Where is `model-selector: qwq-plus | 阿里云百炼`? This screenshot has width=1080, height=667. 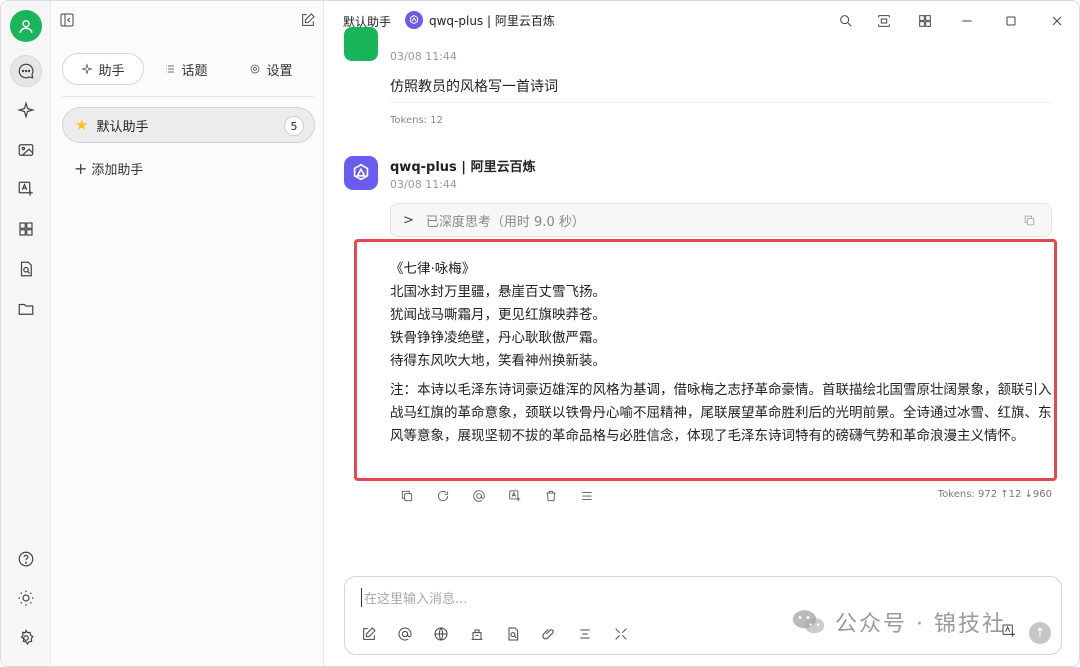
model-selector: qwq-plus | 阿里云百炼 is located at coordinates (480, 20).